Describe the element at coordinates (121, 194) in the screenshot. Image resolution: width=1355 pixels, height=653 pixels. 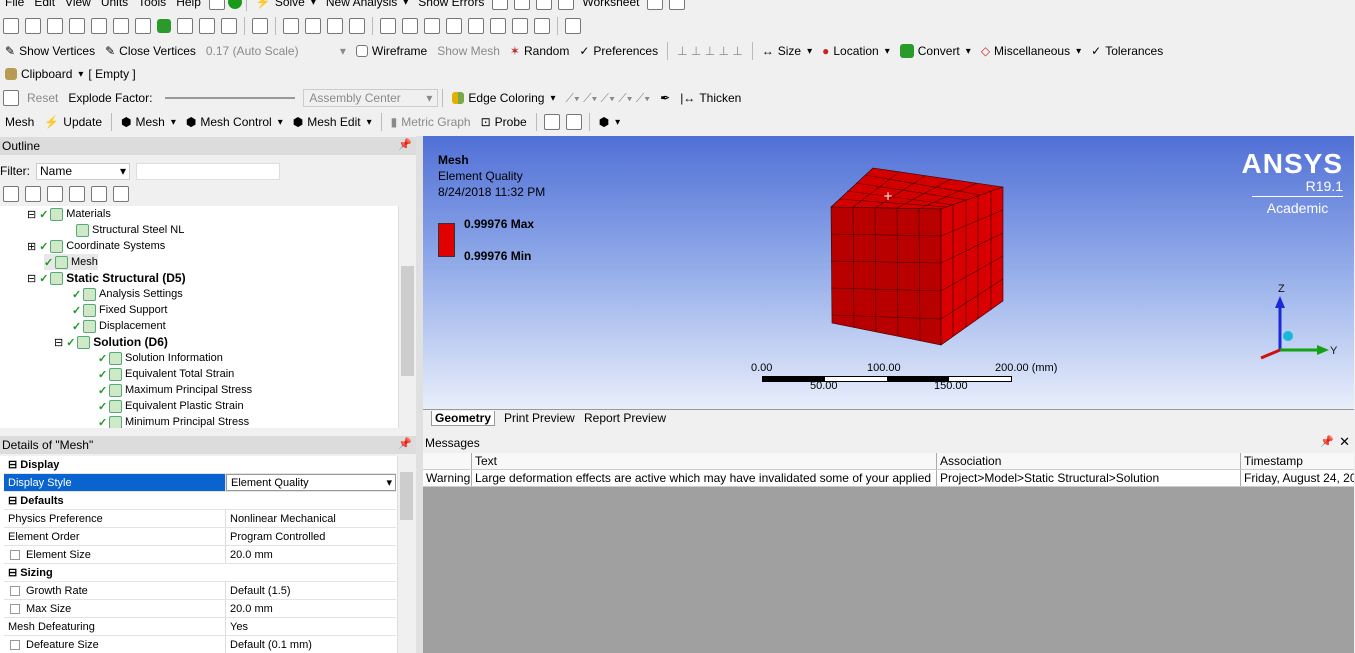
I see `sort-icon` at that location.